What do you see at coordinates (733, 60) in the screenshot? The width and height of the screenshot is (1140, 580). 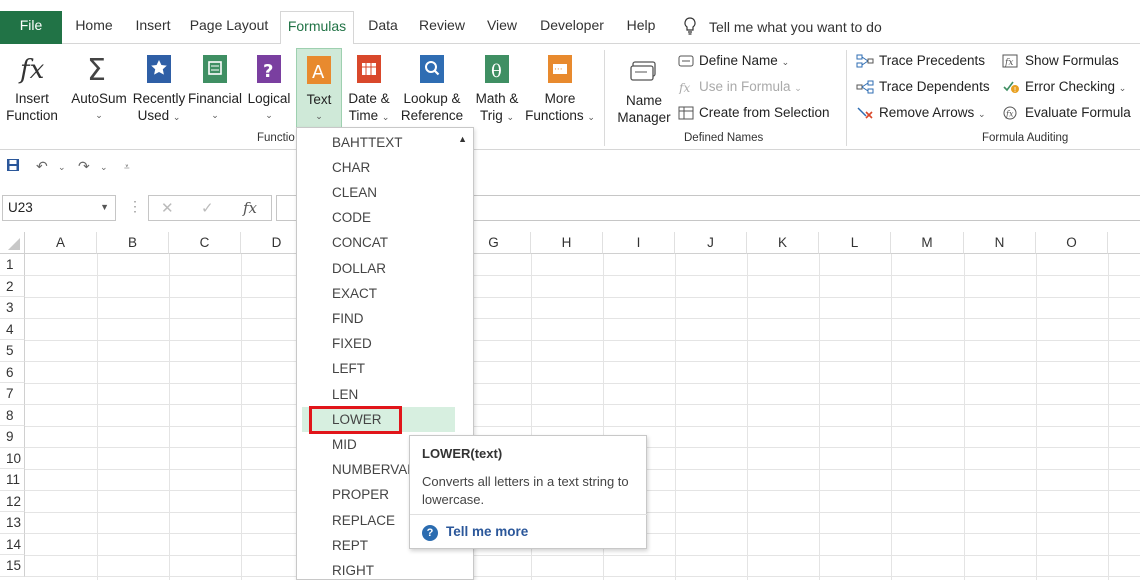 I see `define-name-button: Define Name ⌄` at bounding box center [733, 60].